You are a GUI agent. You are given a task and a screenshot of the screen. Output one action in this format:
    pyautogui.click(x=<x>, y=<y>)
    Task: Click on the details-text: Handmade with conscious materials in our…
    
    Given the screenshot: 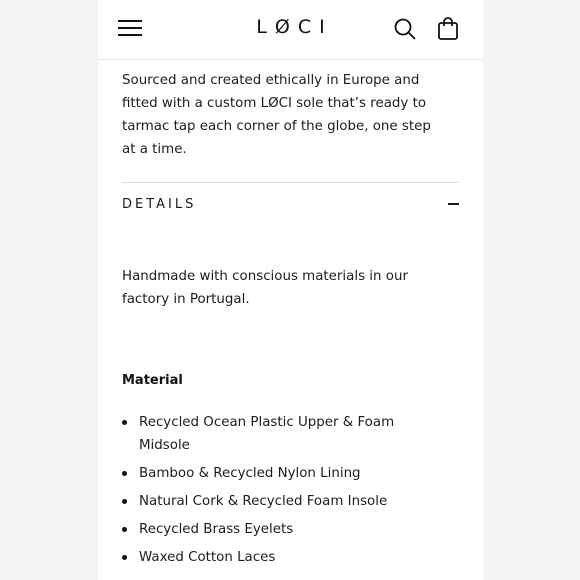 What is the action you would take?
    pyautogui.click(x=265, y=288)
    